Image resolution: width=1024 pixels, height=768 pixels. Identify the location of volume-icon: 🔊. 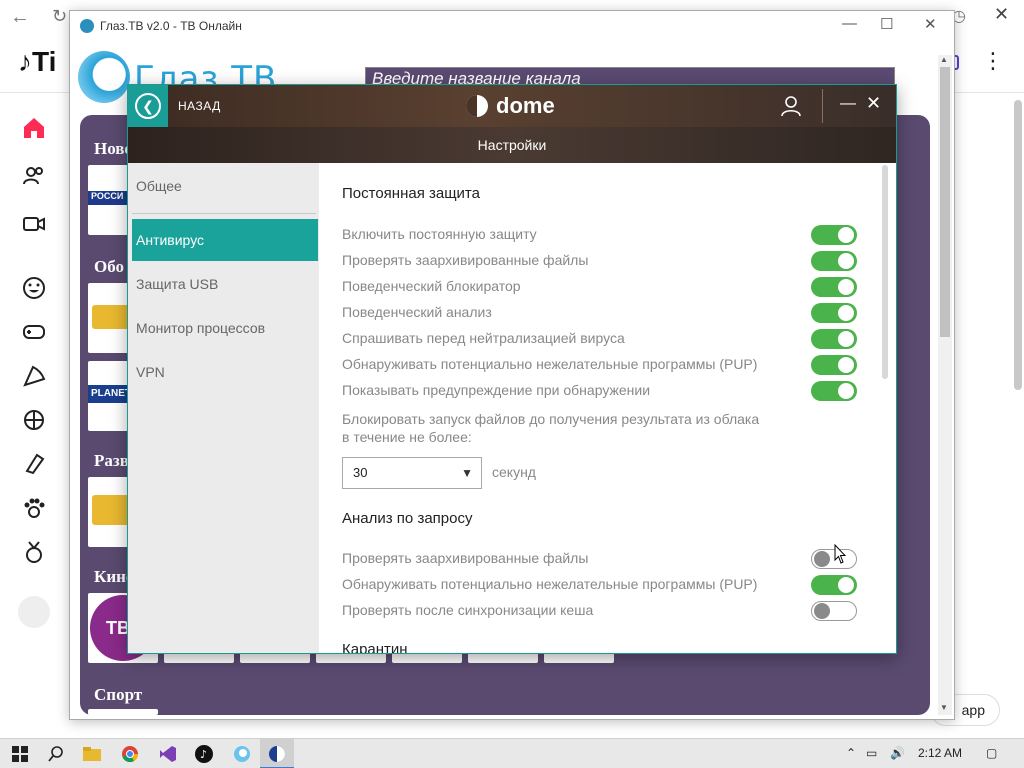
(897, 753).